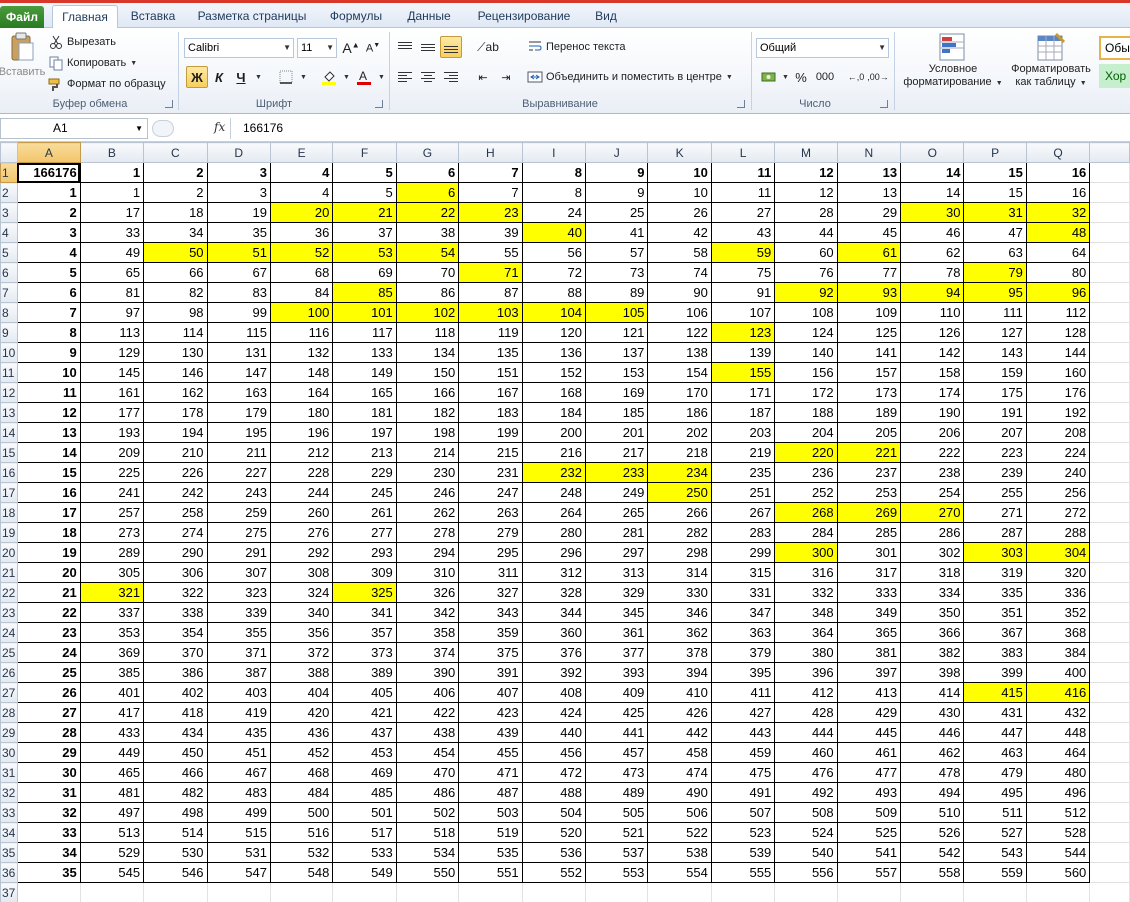 This screenshot has height=902, width=1130. What do you see at coordinates (301, 252) in the screenshot?
I see `cell: 52` at bounding box center [301, 252].